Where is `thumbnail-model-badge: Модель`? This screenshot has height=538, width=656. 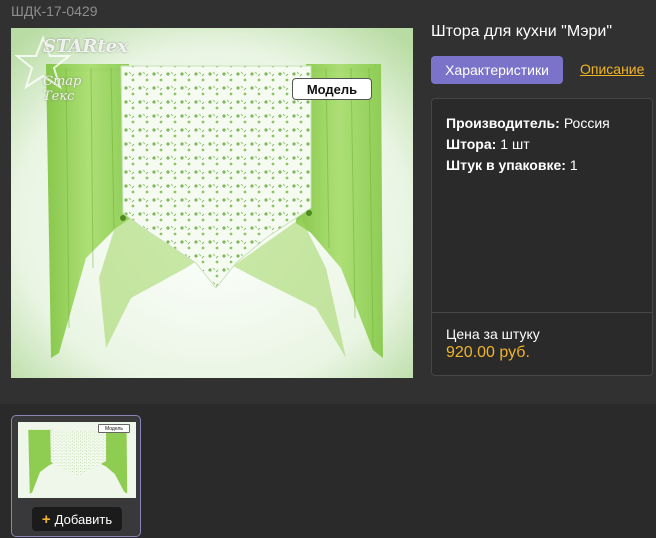
thumbnail-model-badge: Модель is located at coordinates (114, 428).